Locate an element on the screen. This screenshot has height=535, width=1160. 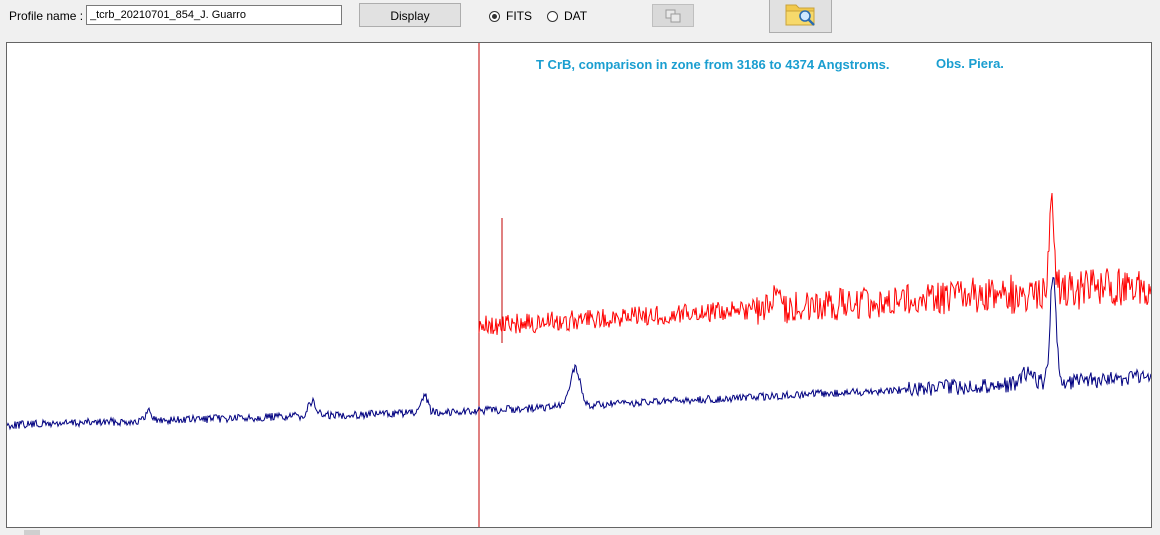
toolbar: Profile name : Display FITS DAT is located at coordinates (580, 20).